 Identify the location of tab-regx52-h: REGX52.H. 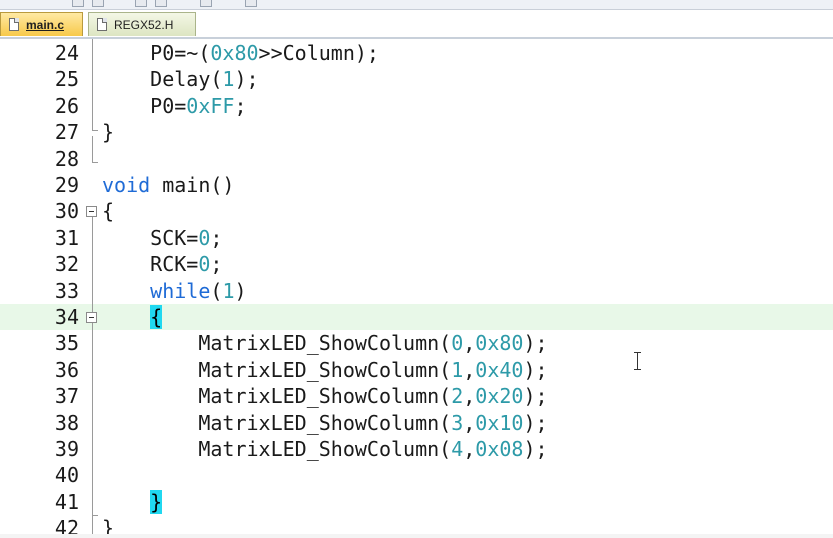
(142, 24).